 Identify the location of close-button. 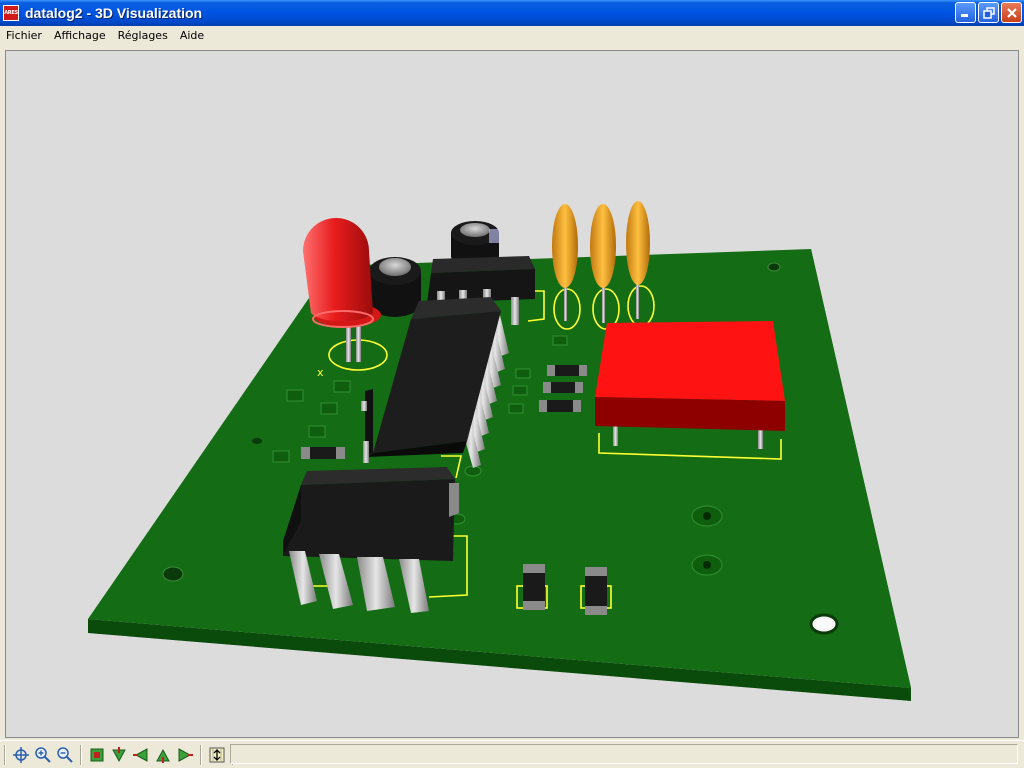
(1011, 12).